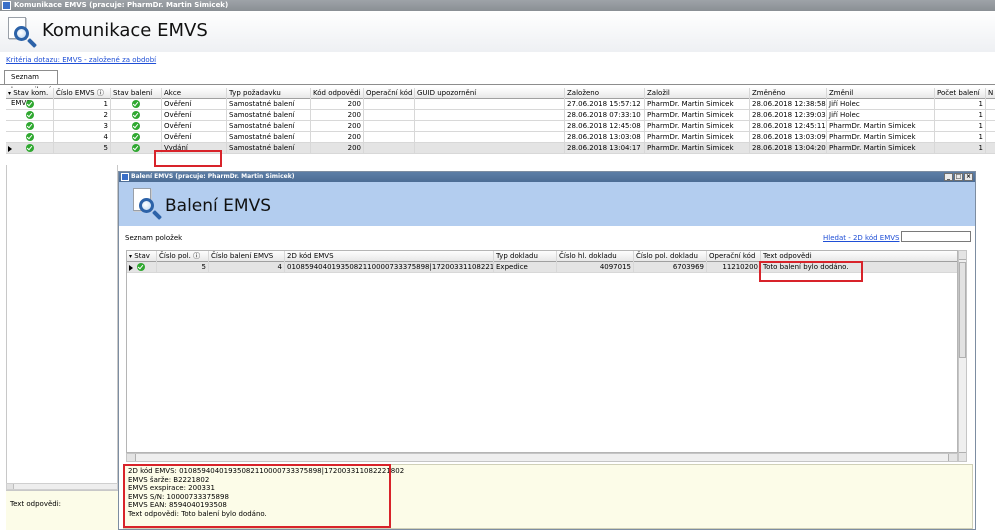 Image resolution: width=995 pixels, height=530 pixels. Describe the element at coordinates (881, 93) in the screenshot. I see `col-header-zmenil: Změnil` at that location.